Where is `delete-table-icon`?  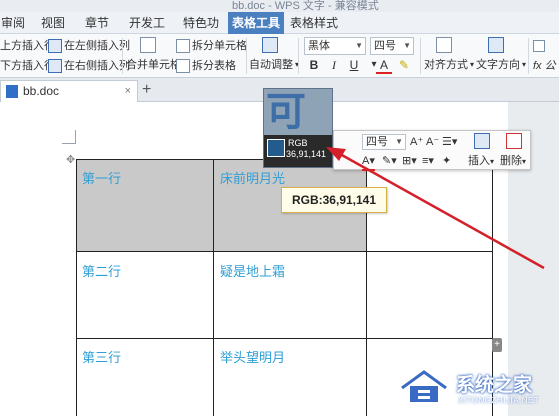 delete-table-icon is located at coordinates (514, 143).